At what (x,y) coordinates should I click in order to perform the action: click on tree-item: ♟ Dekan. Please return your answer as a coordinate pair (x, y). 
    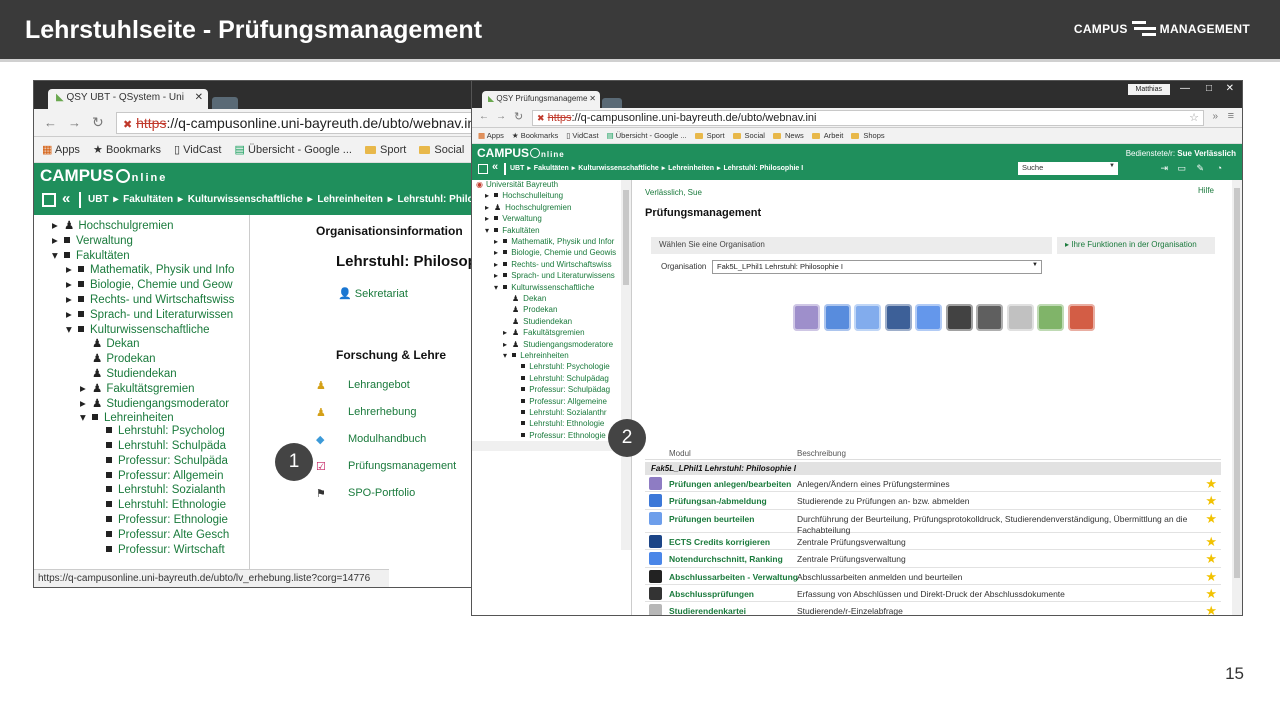
    Looking at the image, I should click on (524, 298).